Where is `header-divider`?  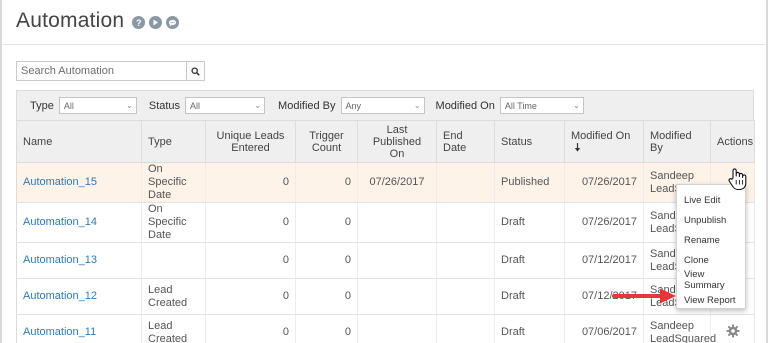
header-divider is located at coordinates (384, 44).